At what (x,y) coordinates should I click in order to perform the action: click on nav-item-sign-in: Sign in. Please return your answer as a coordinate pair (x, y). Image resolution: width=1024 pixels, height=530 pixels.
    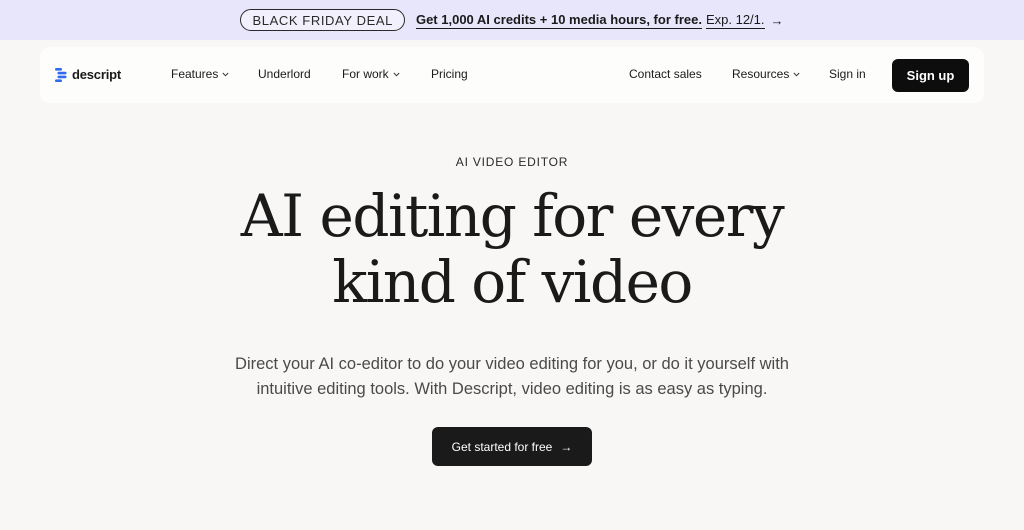
    Looking at the image, I should click on (847, 74).